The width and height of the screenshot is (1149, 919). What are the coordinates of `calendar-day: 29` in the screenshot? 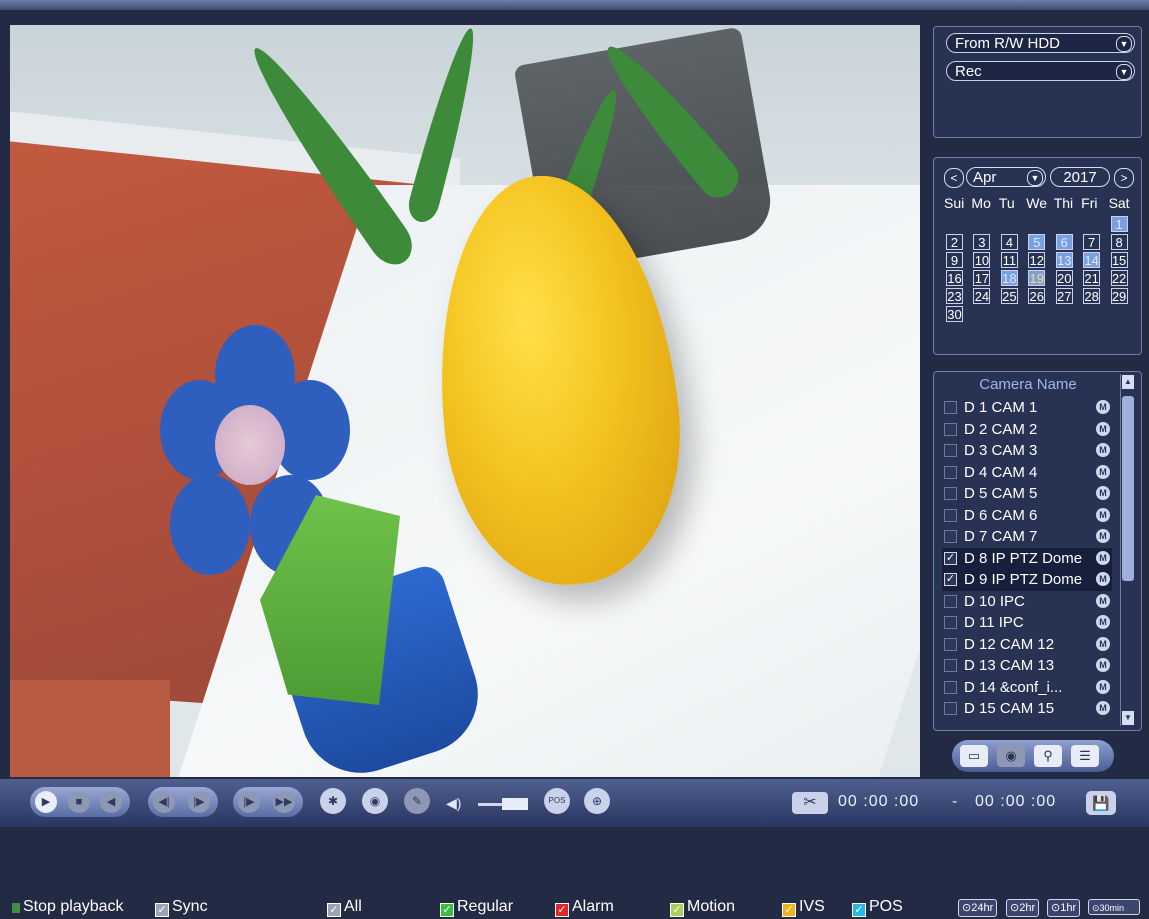 It's located at (1119, 296).